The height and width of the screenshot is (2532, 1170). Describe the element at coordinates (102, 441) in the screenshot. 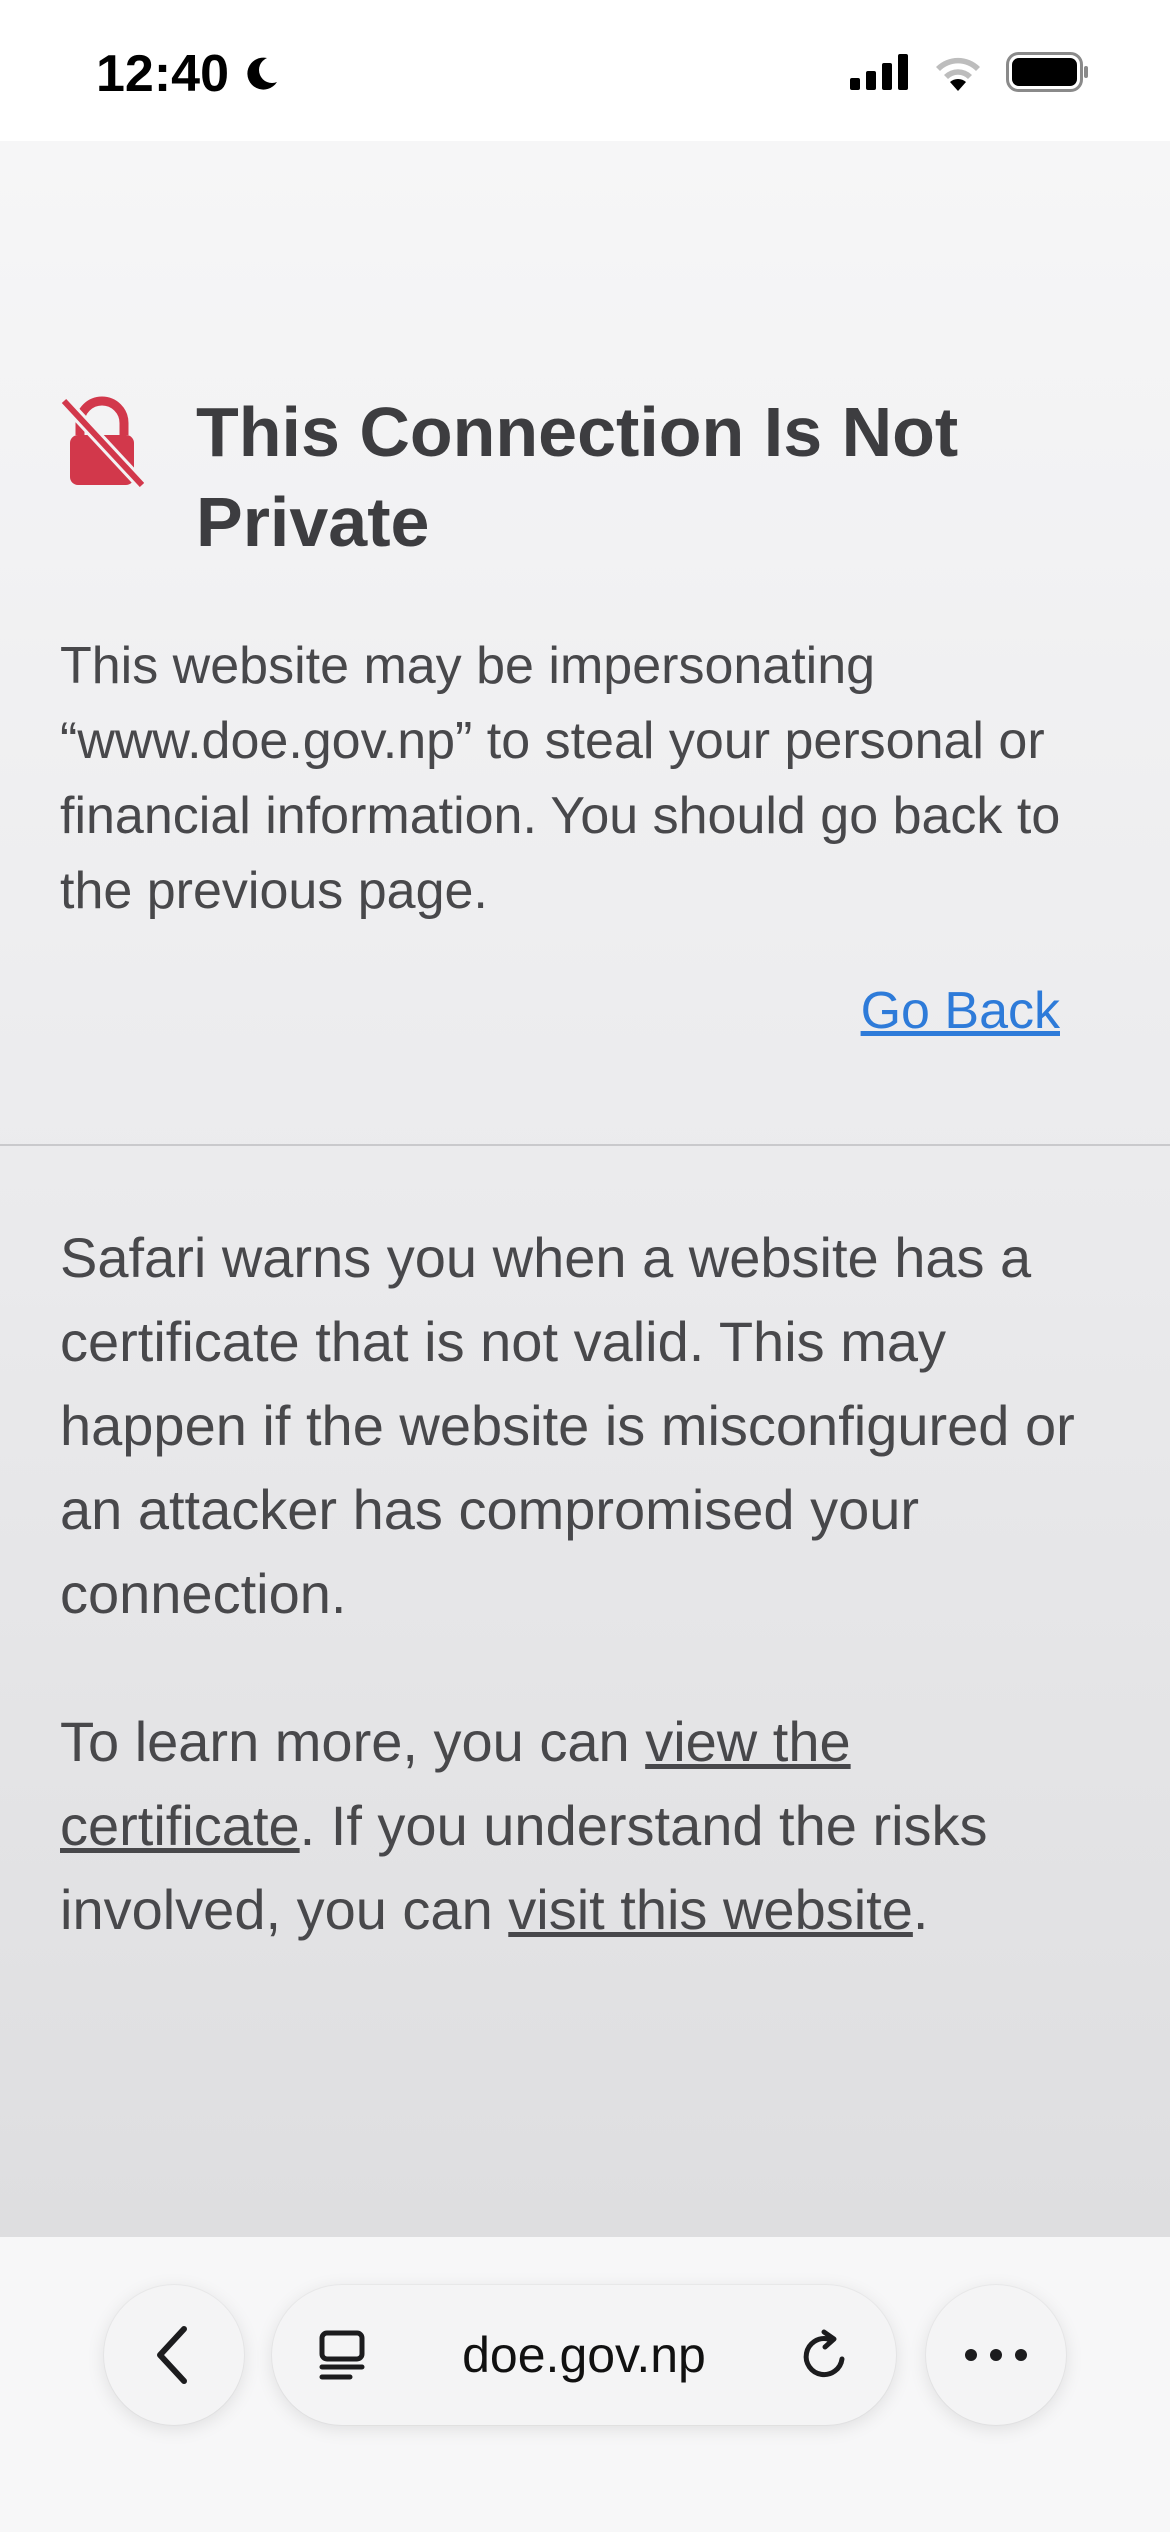

I see `lock-slash-icon` at that location.